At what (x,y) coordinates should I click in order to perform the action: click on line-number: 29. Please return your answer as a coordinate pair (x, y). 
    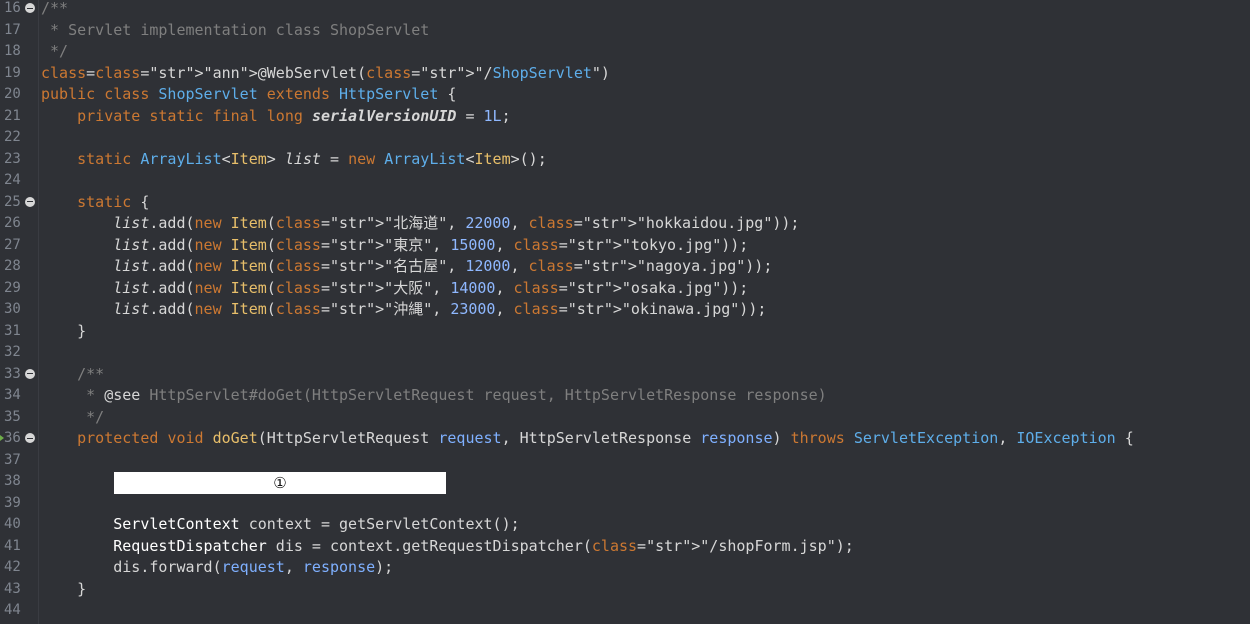
    Looking at the image, I should click on (12, 287).